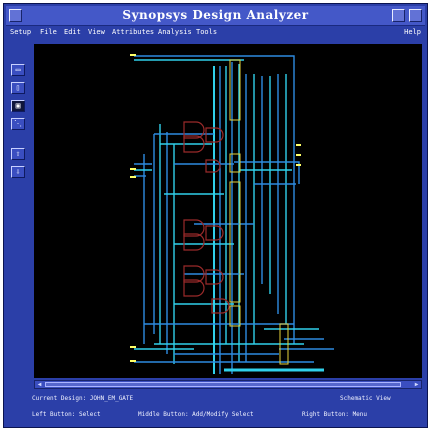  I want to click on menu-analysis: Analysis, so click(175, 32).